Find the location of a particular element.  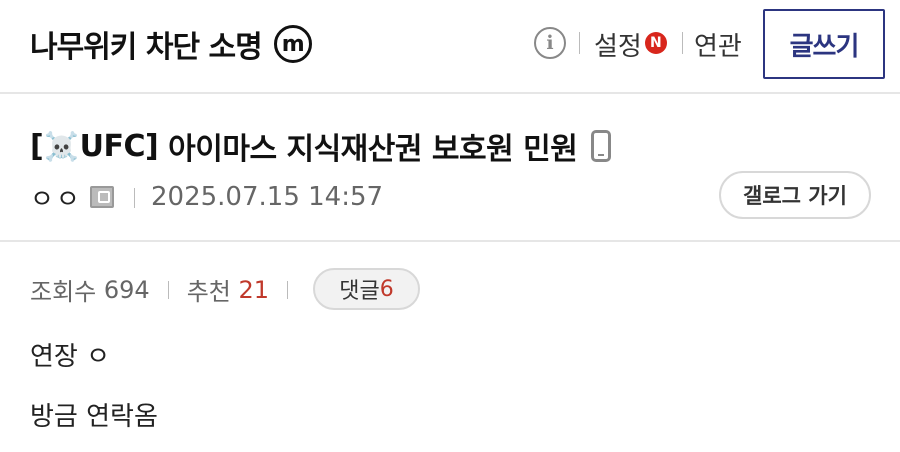

views-label: 조회수 is located at coordinates (63, 292).